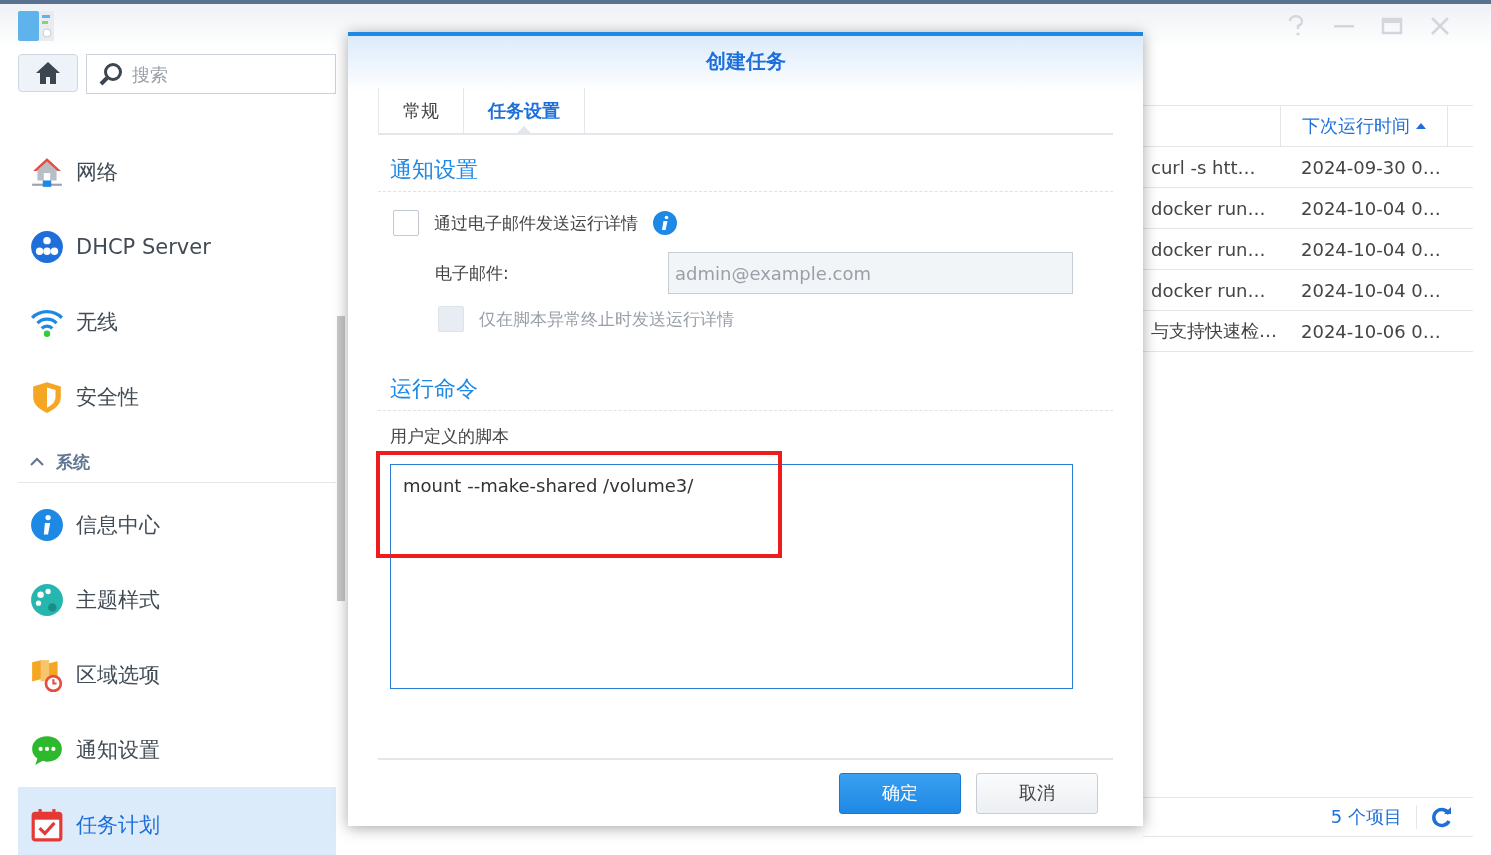 The width and height of the screenshot is (1491, 855). I want to click on sidebar-item: 通知设置, so click(177, 749).